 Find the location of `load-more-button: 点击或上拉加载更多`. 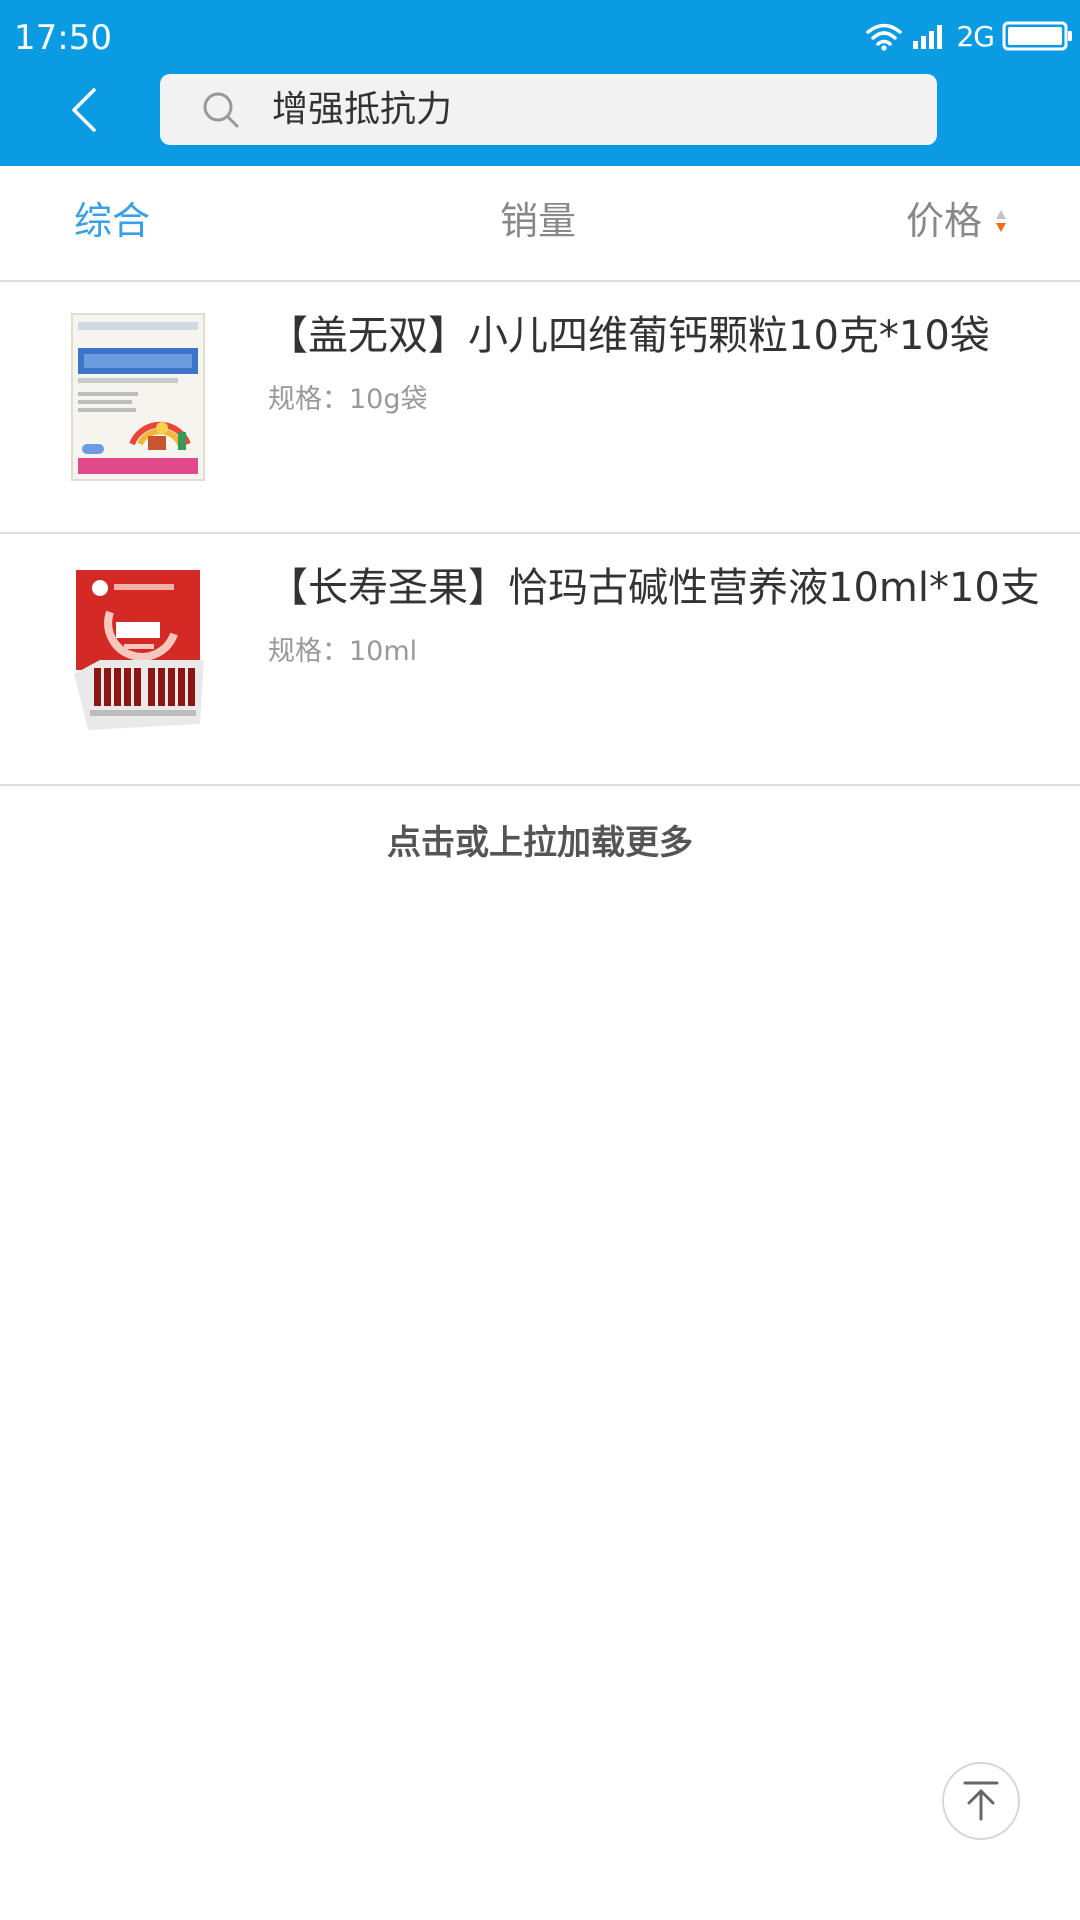

load-more-button: 点击或上拉加载更多 is located at coordinates (540, 843).